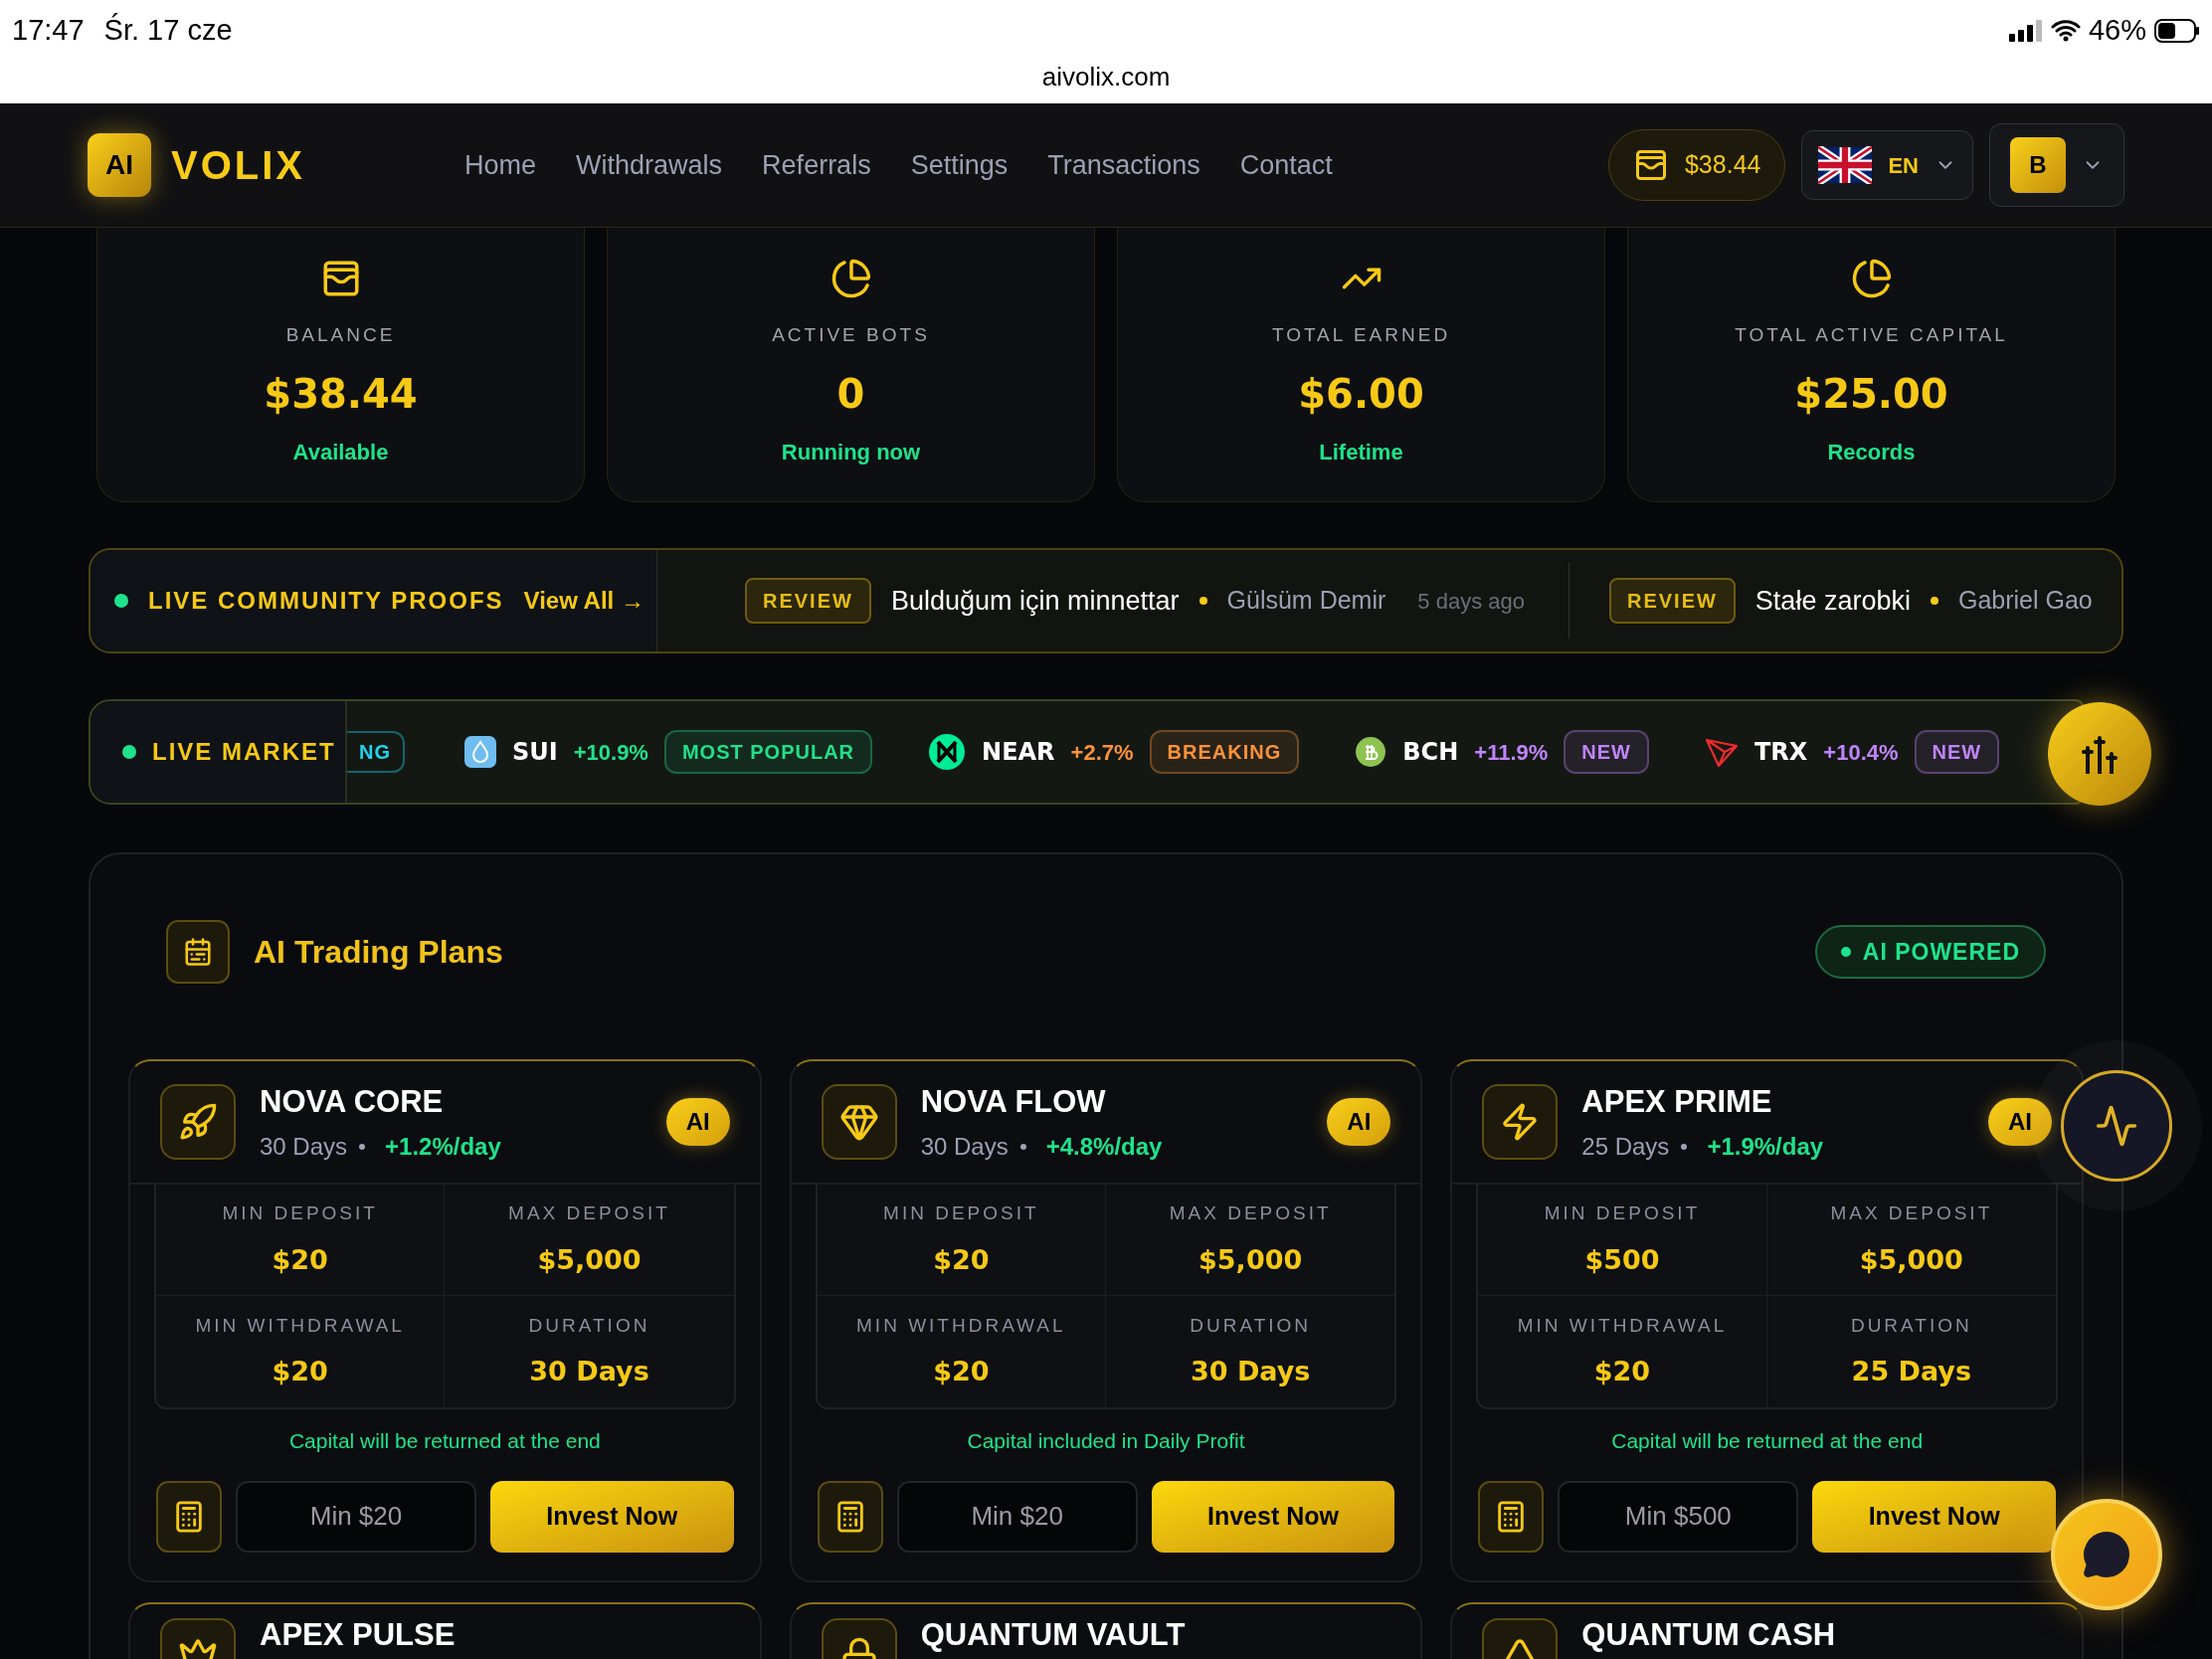  Describe the element at coordinates (850, 394) in the screenshot. I see `stat-value: 0` at that location.